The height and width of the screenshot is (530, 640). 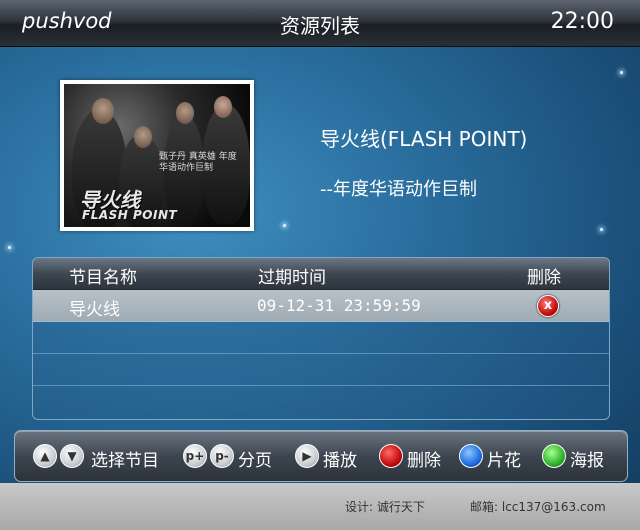 I want to click on legend-delete-label: 删除, so click(x=424, y=461).